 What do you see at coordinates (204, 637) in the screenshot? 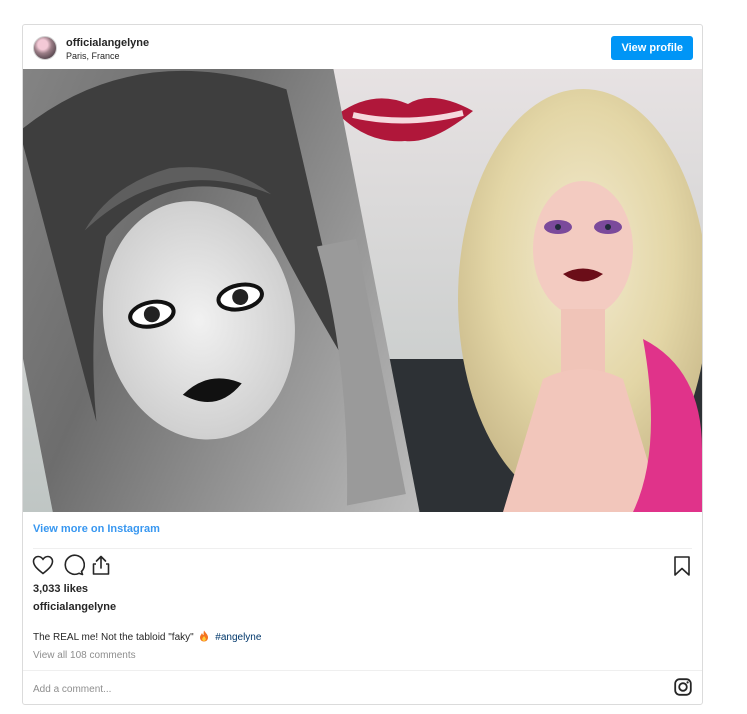
I see `flame-emoji` at bounding box center [204, 637].